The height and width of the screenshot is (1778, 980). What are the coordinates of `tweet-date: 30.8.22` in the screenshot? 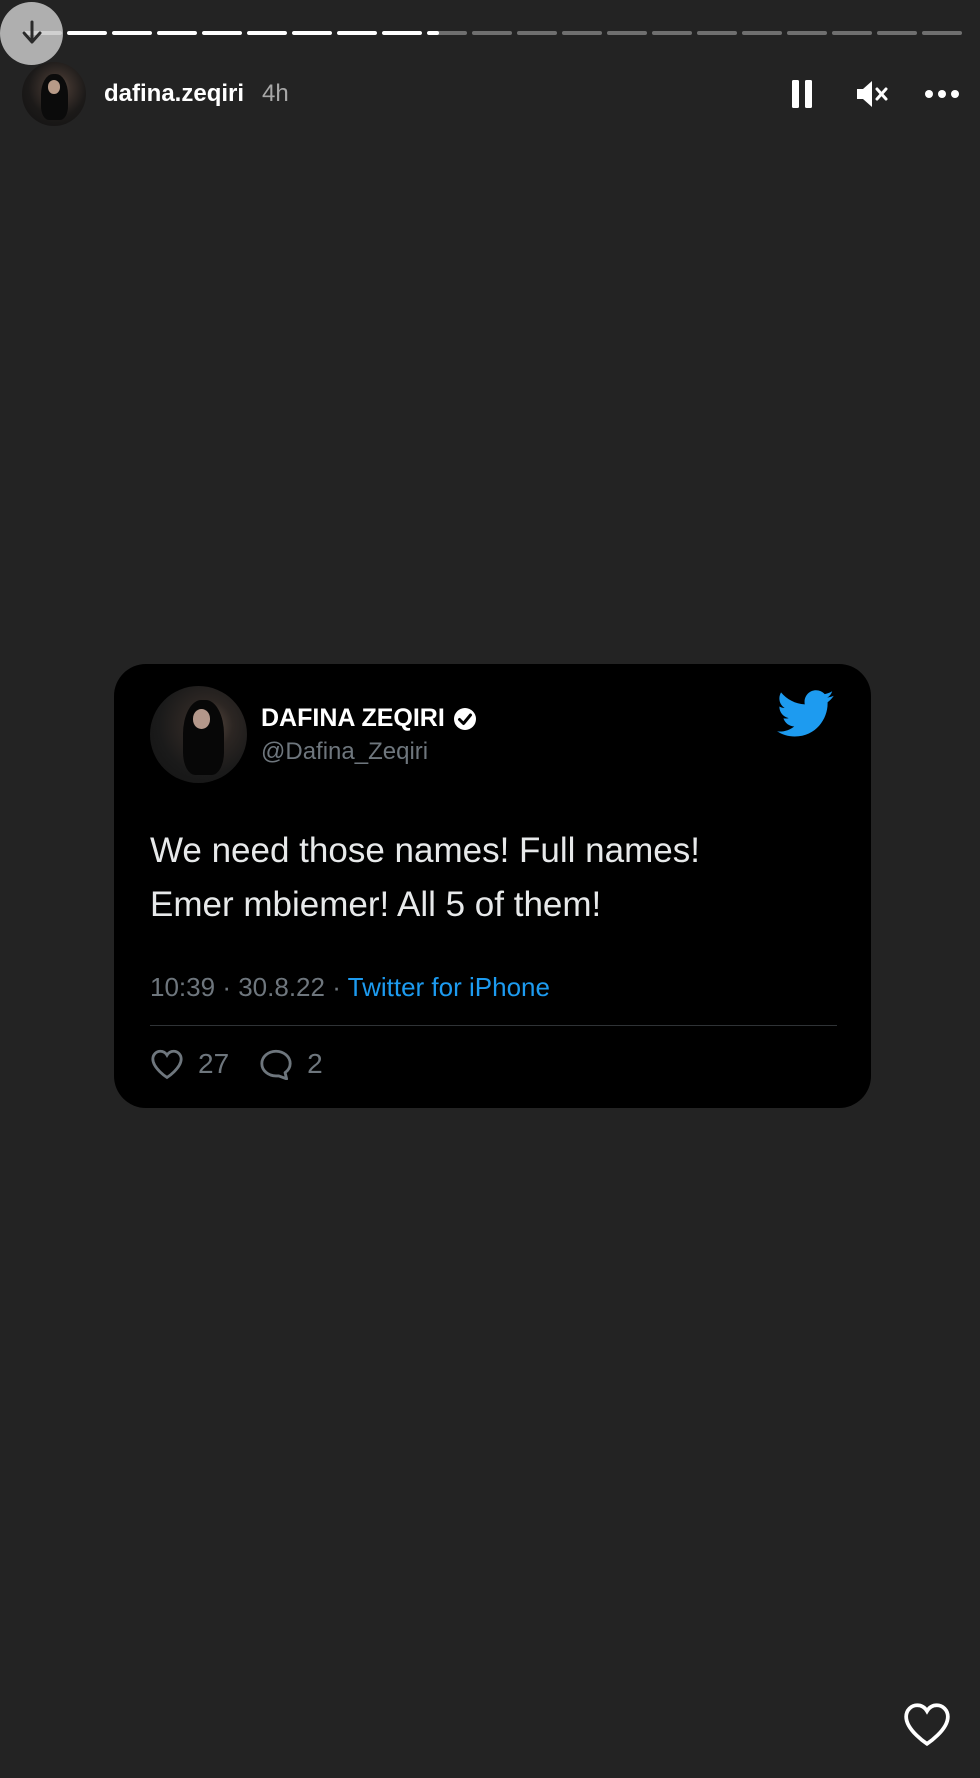 It's located at (281, 987).